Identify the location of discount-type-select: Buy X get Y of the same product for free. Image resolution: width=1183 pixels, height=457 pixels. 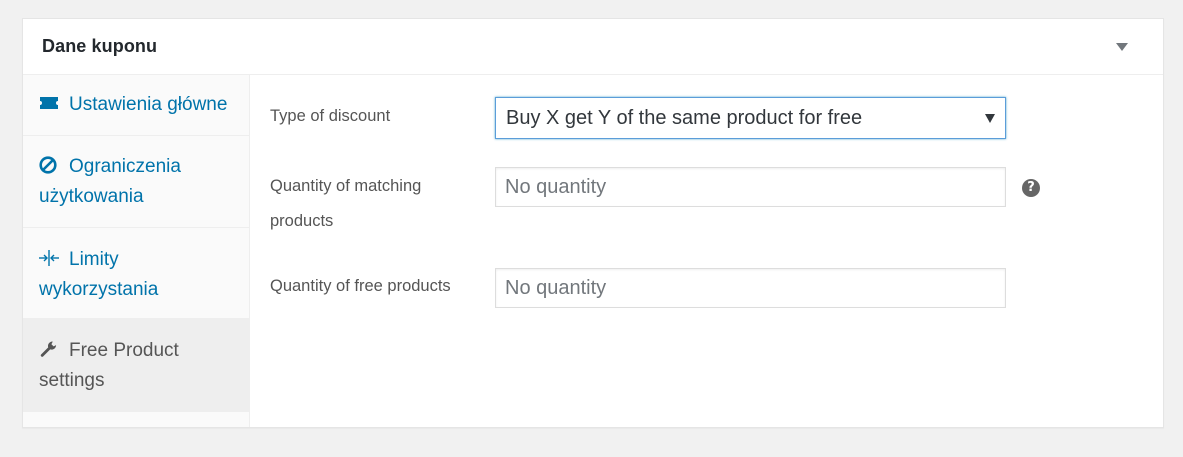
(750, 118).